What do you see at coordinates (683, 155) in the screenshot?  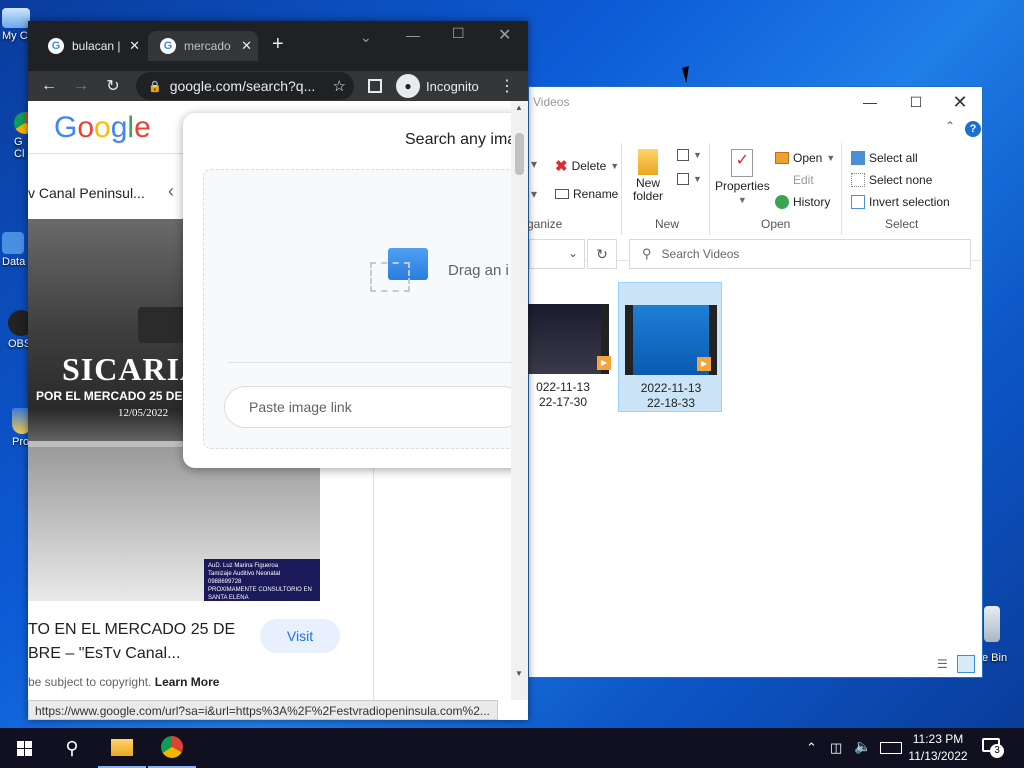 I see `new-item-icon` at bounding box center [683, 155].